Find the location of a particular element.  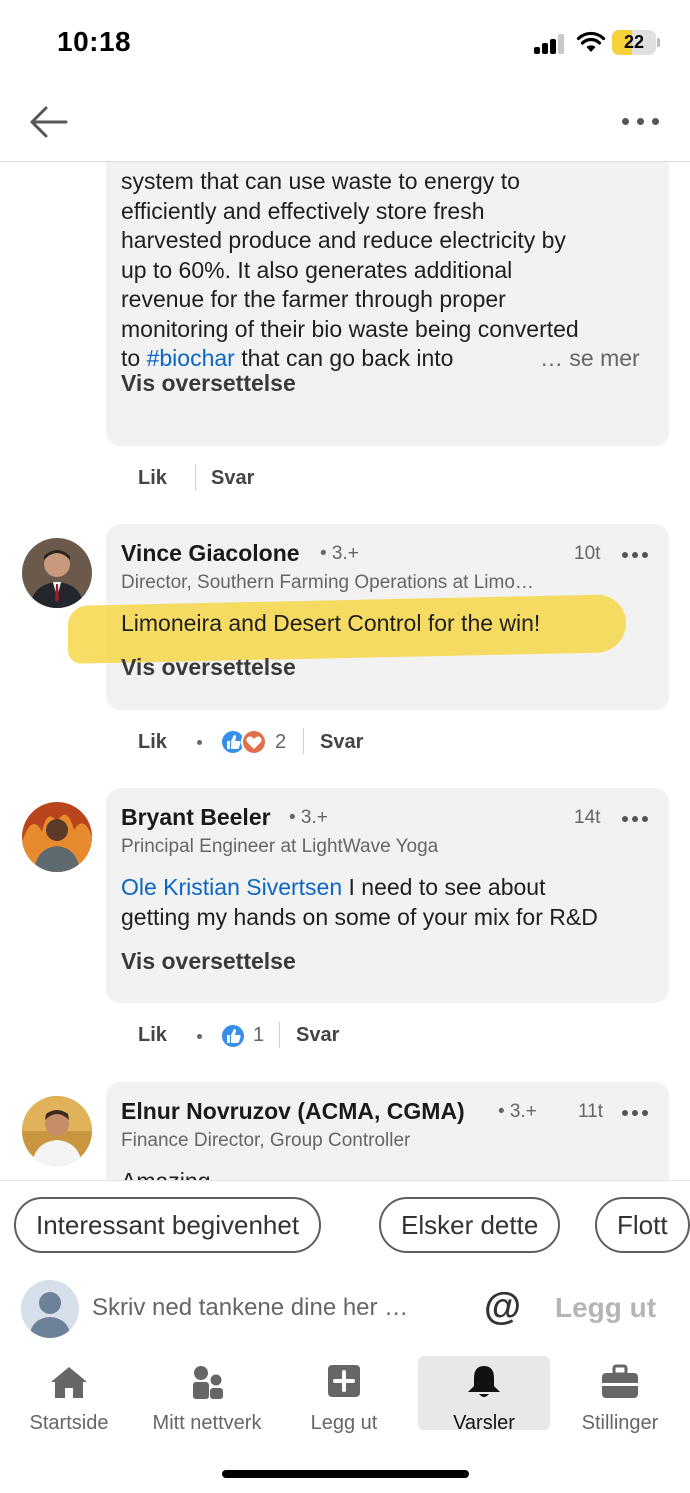

back-arrow-icon is located at coordinates (49, 122).